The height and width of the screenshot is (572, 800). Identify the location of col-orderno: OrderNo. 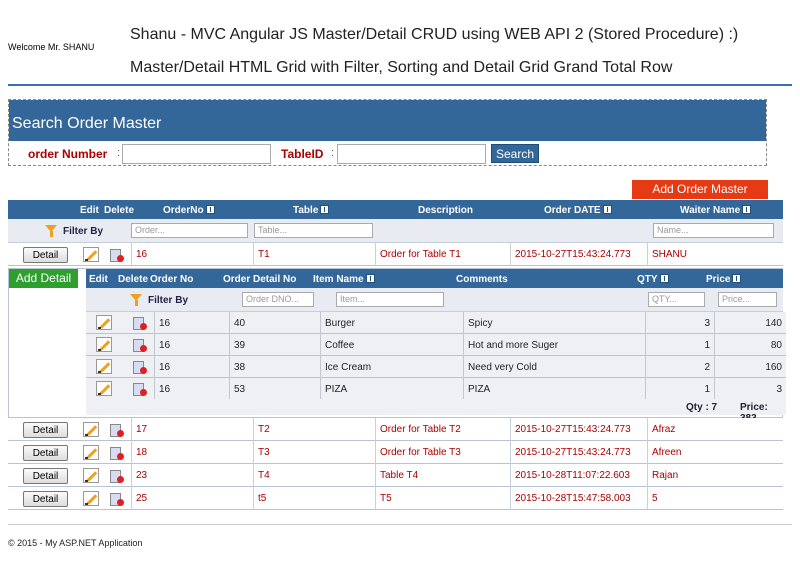
(189, 210).